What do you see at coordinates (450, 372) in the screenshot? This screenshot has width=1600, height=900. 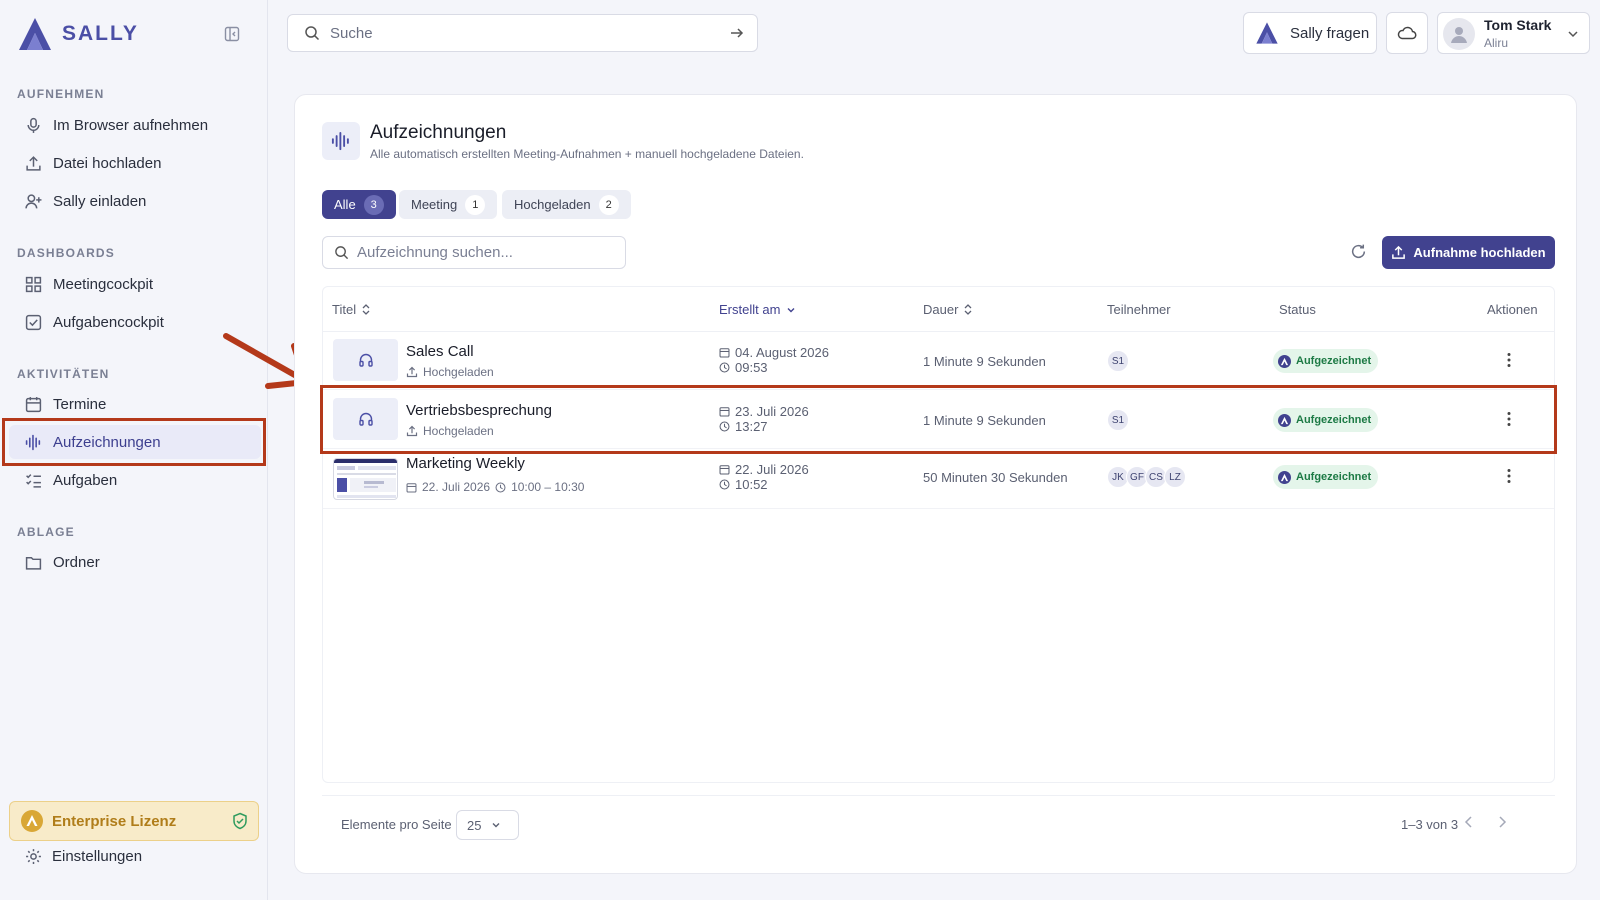 I see `recording-source: Hochgeladen` at bounding box center [450, 372].